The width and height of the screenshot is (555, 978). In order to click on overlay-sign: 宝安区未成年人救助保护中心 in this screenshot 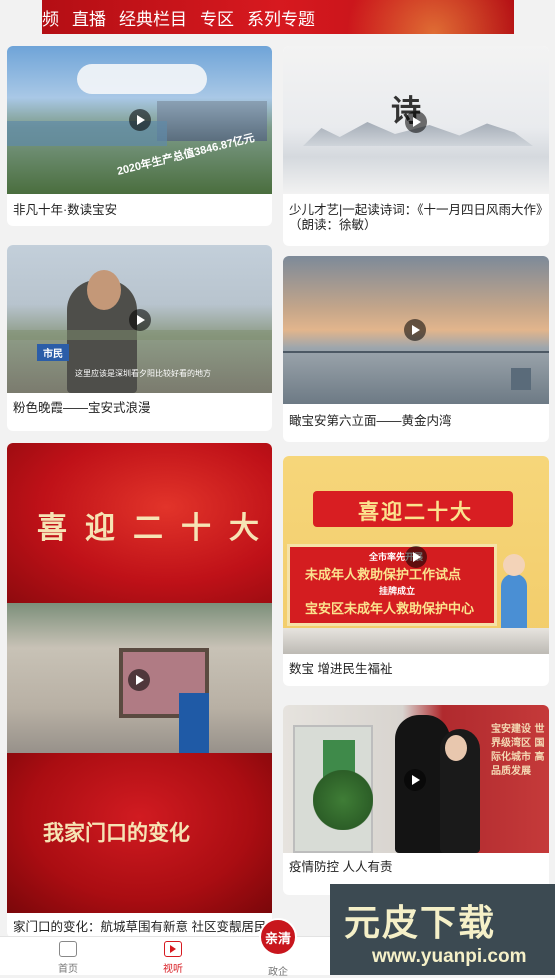, I will do `click(390, 608)`.